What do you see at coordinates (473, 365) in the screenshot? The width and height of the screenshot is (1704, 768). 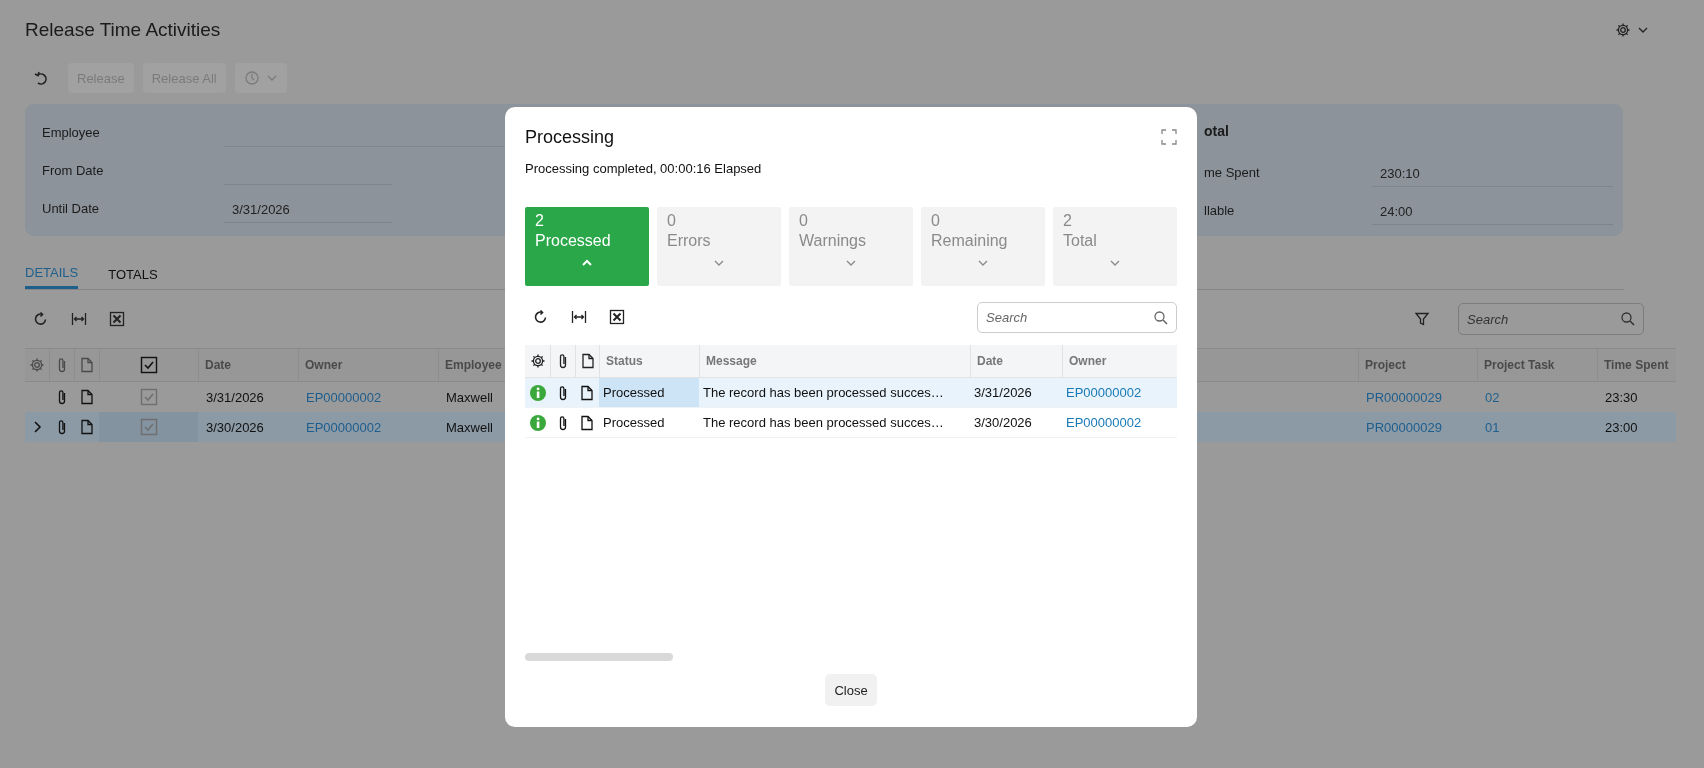 I see `column-header: Employee` at bounding box center [473, 365].